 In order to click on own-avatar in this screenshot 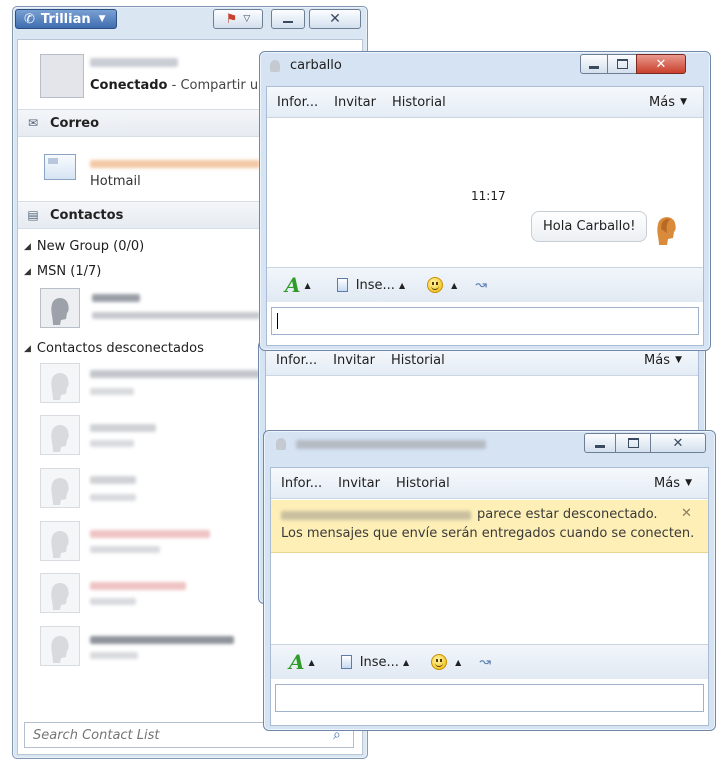, I will do `click(62, 76)`.